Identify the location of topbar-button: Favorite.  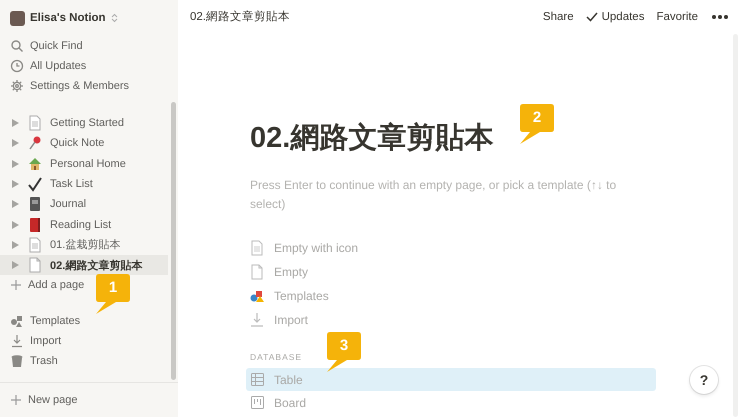
(677, 16).